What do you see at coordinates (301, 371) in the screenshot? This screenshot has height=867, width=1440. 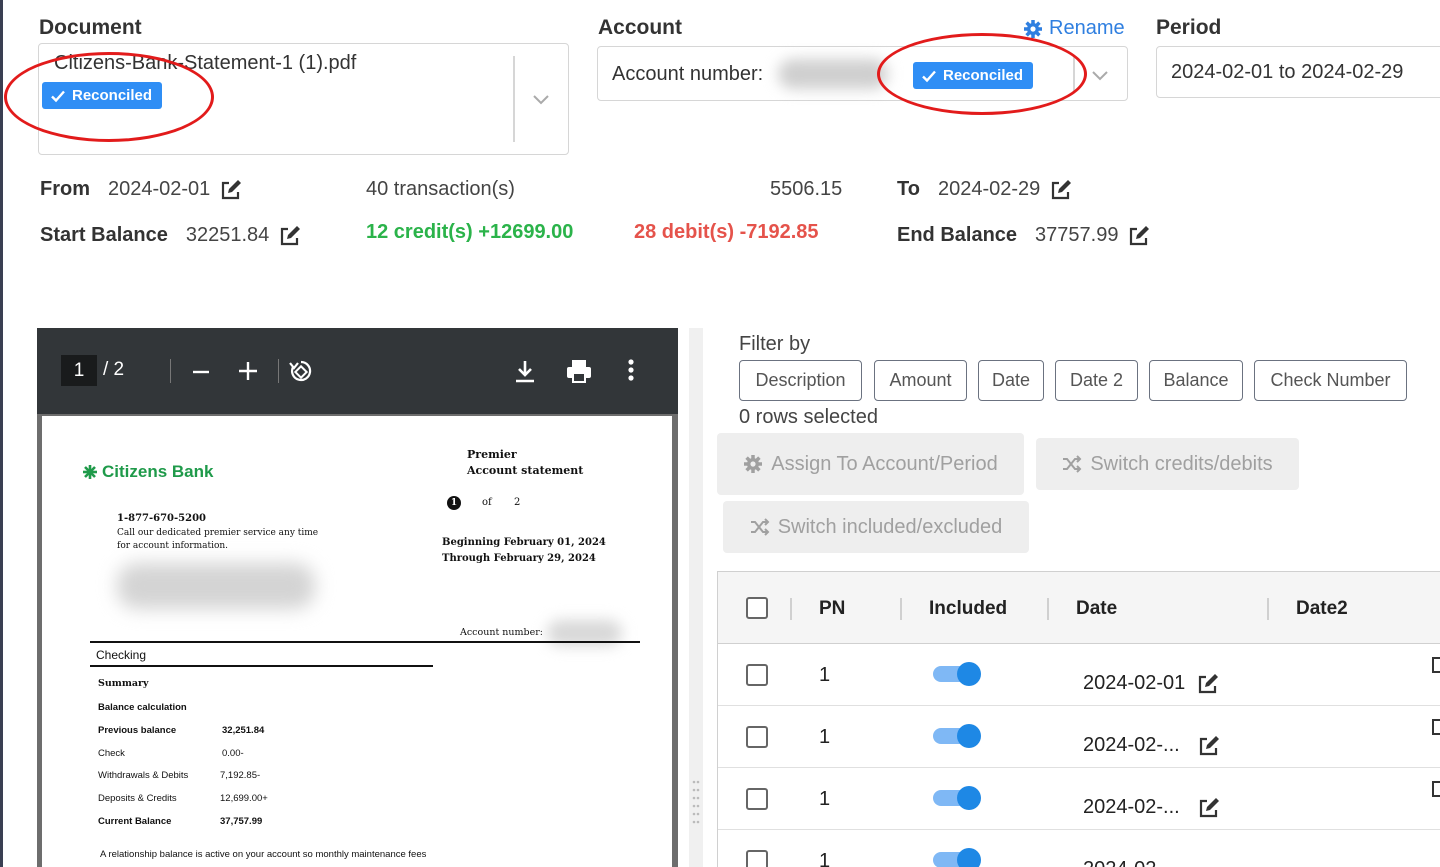 I see `rotate-icon` at bounding box center [301, 371].